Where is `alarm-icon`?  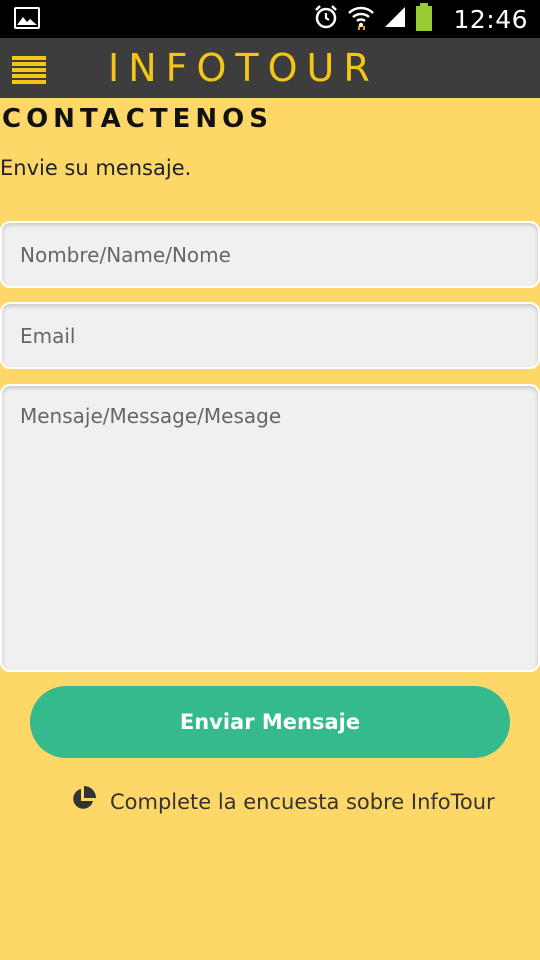
alarm-icon is located at coordinates (326, 19).